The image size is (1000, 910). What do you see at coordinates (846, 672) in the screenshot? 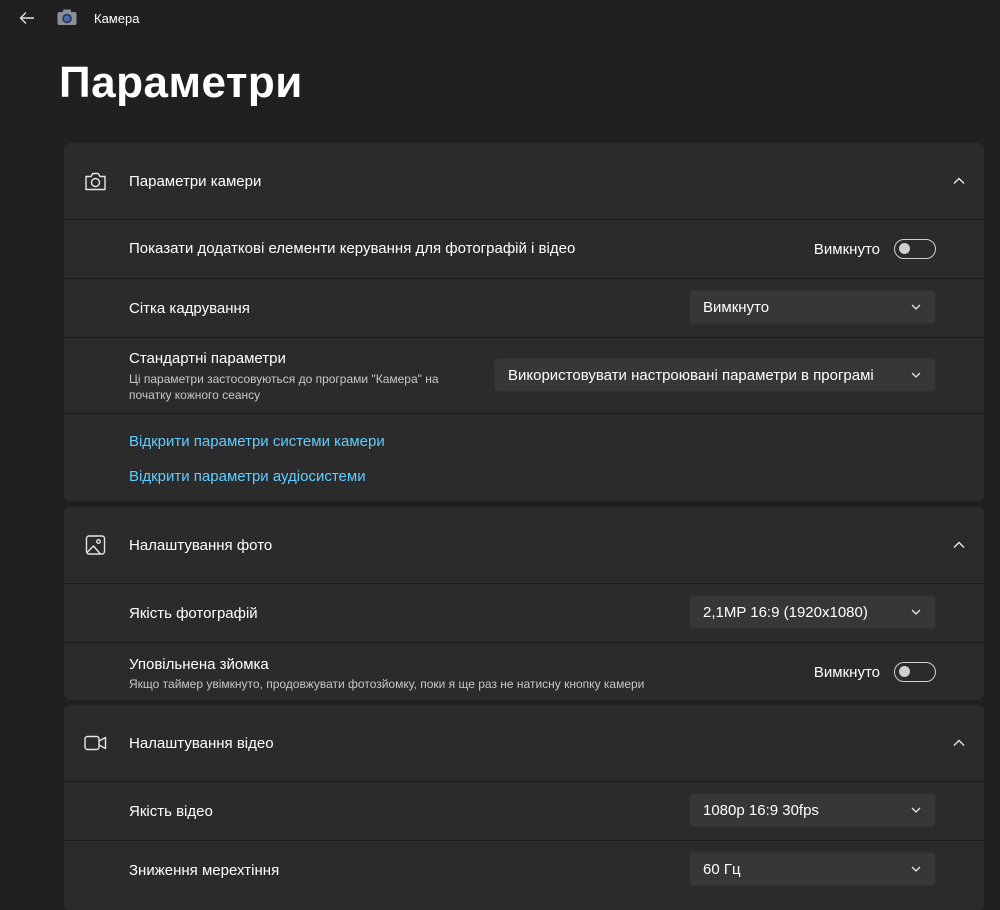
I see `time-lapse-state: Вимкнуто` at bounding box center [846, 672].